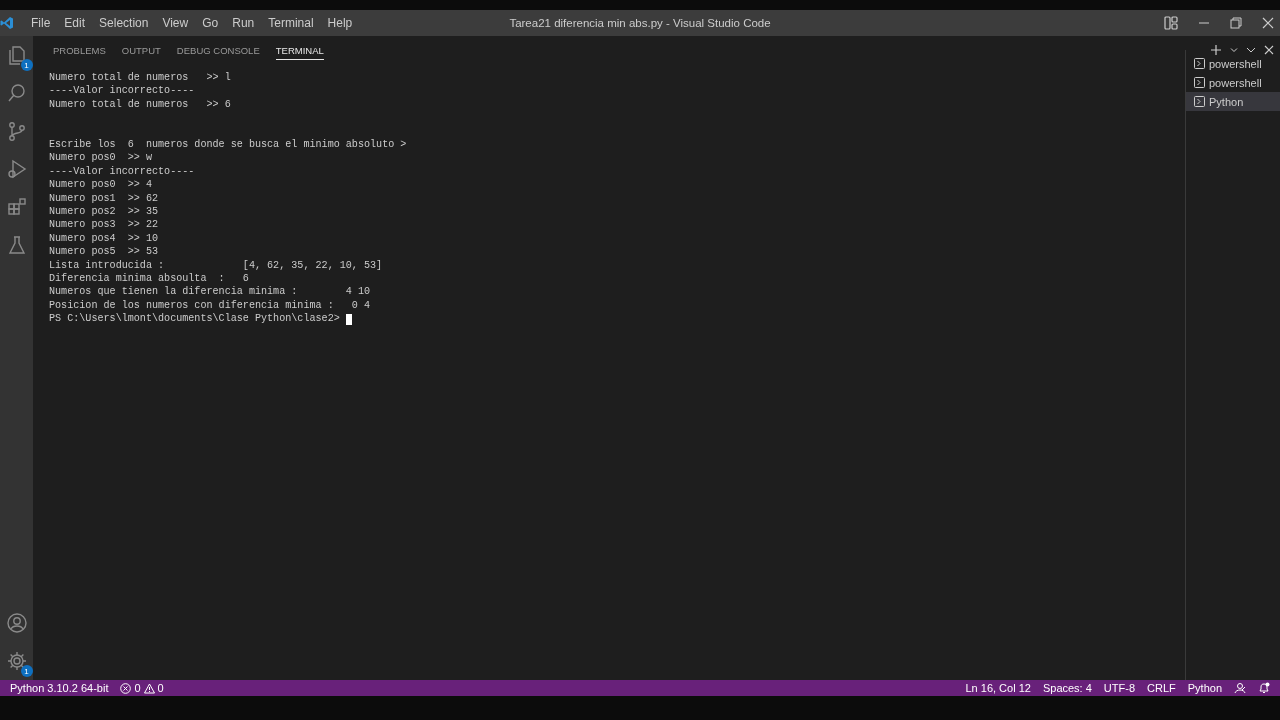  Describe the element at coordinates (16, 661) in the screenshot. I see `settings-icon` at that location.